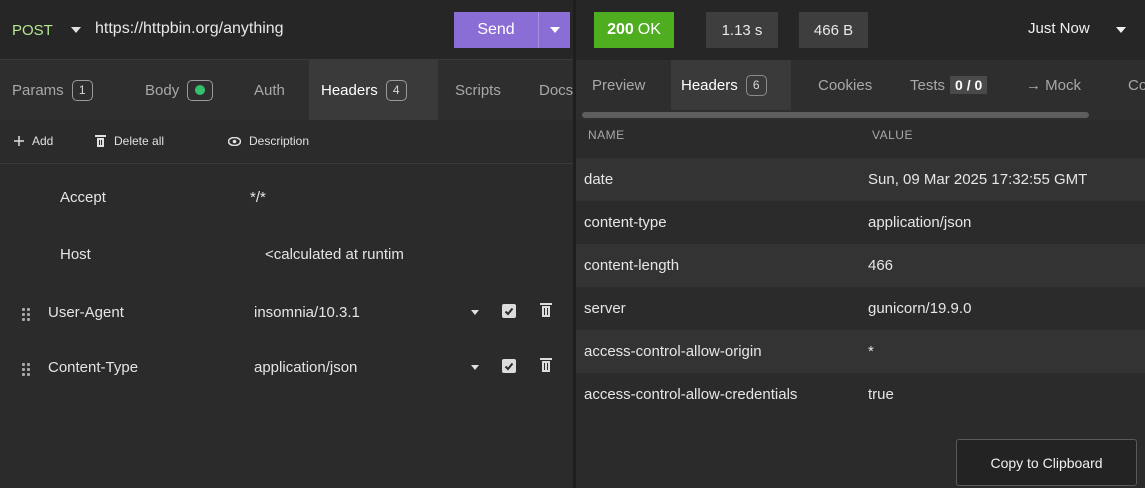  I want to click on header-name: Accept, so click(83, 197).